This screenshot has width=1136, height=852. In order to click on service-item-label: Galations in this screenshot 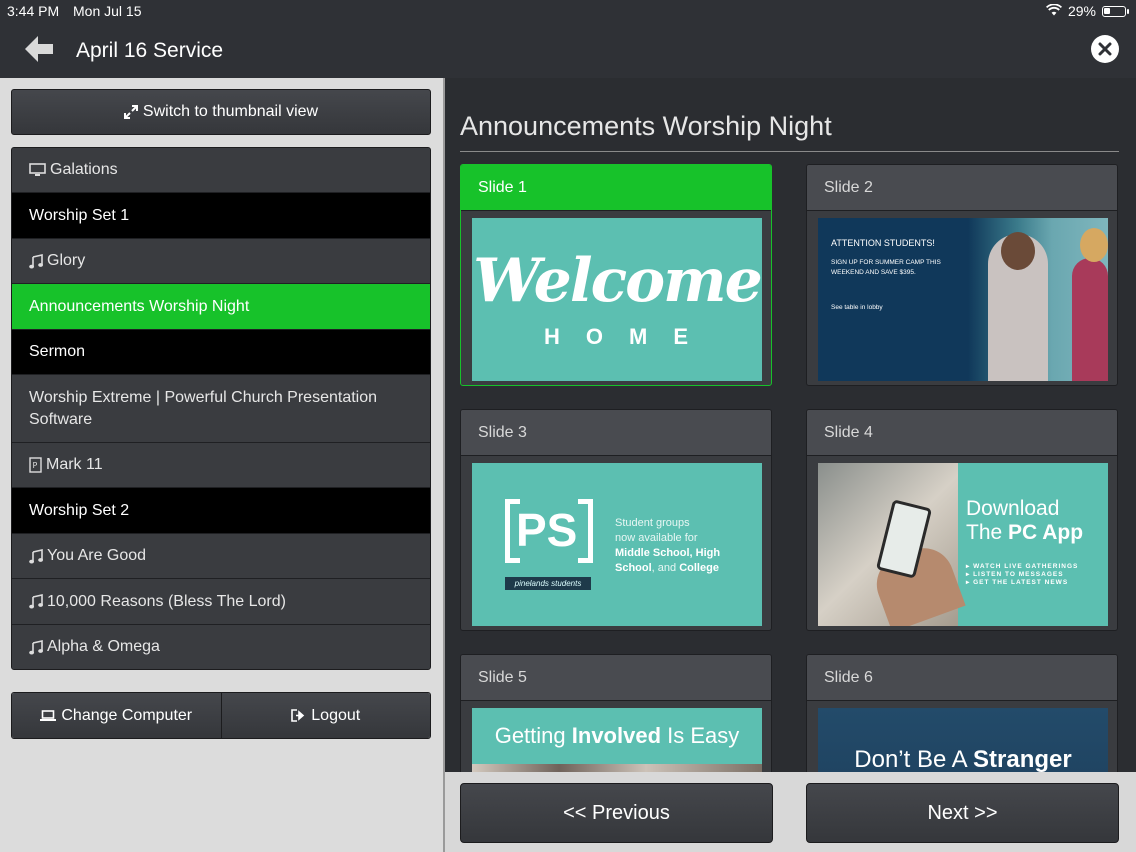, I will do `click(84, 169)`.